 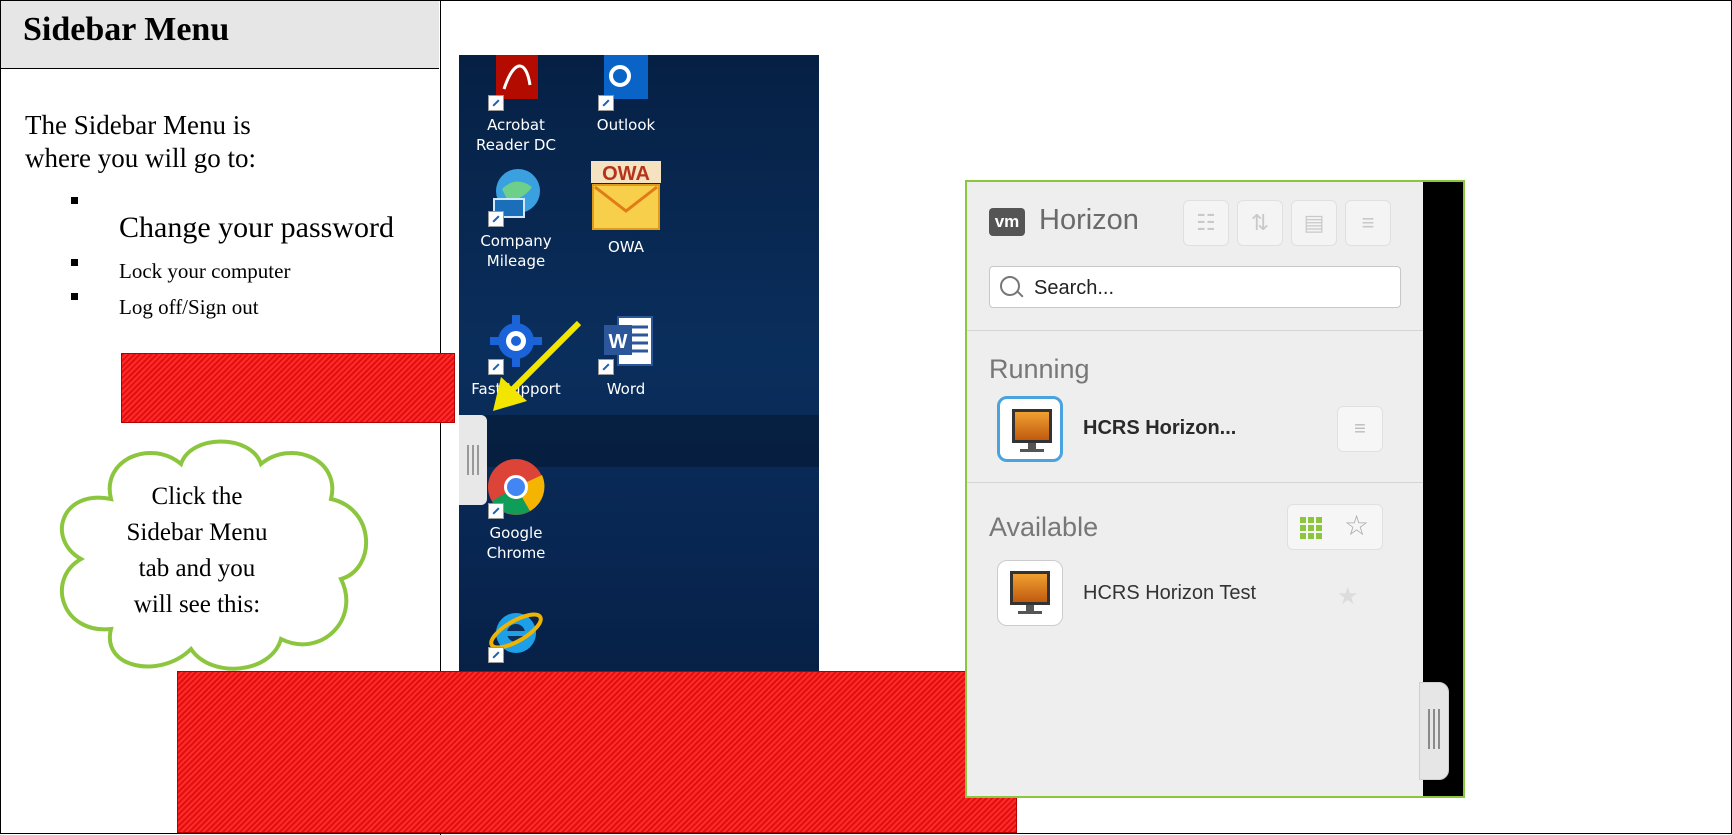 I want to click on menu-button: ≡, so click(x=1368, y=223).